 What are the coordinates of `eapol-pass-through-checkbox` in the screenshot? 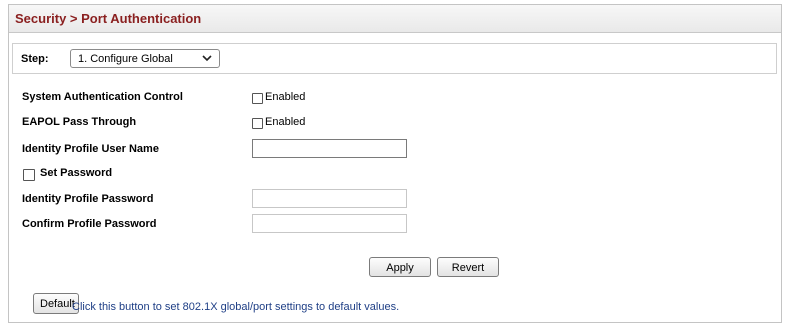 It's located at (257, 123).